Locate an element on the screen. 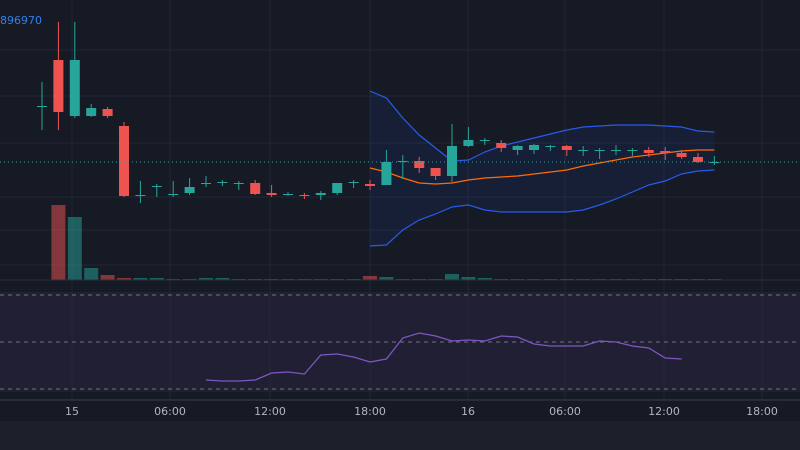 Image resolution: width=800 pixels, height=450 pixels. bottom-toolbar is located at coordinates (400, 435).